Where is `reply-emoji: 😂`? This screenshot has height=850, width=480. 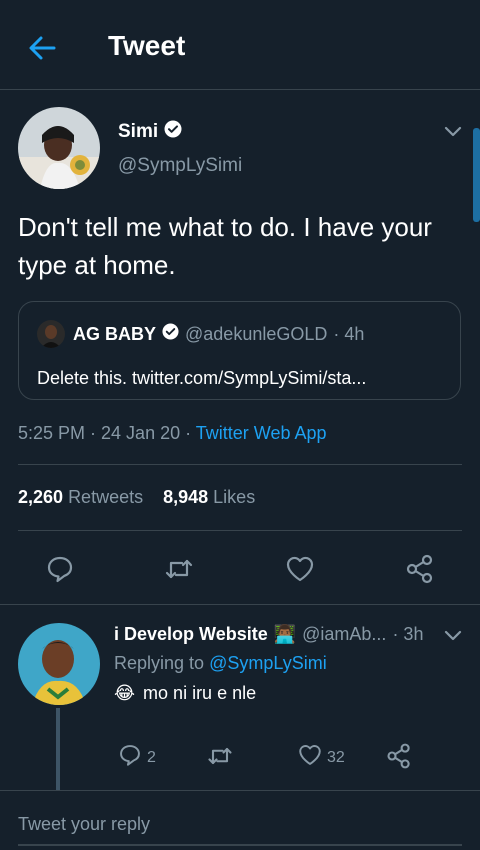 reply-emoji: 😂 is located at coordinates (125, 693).